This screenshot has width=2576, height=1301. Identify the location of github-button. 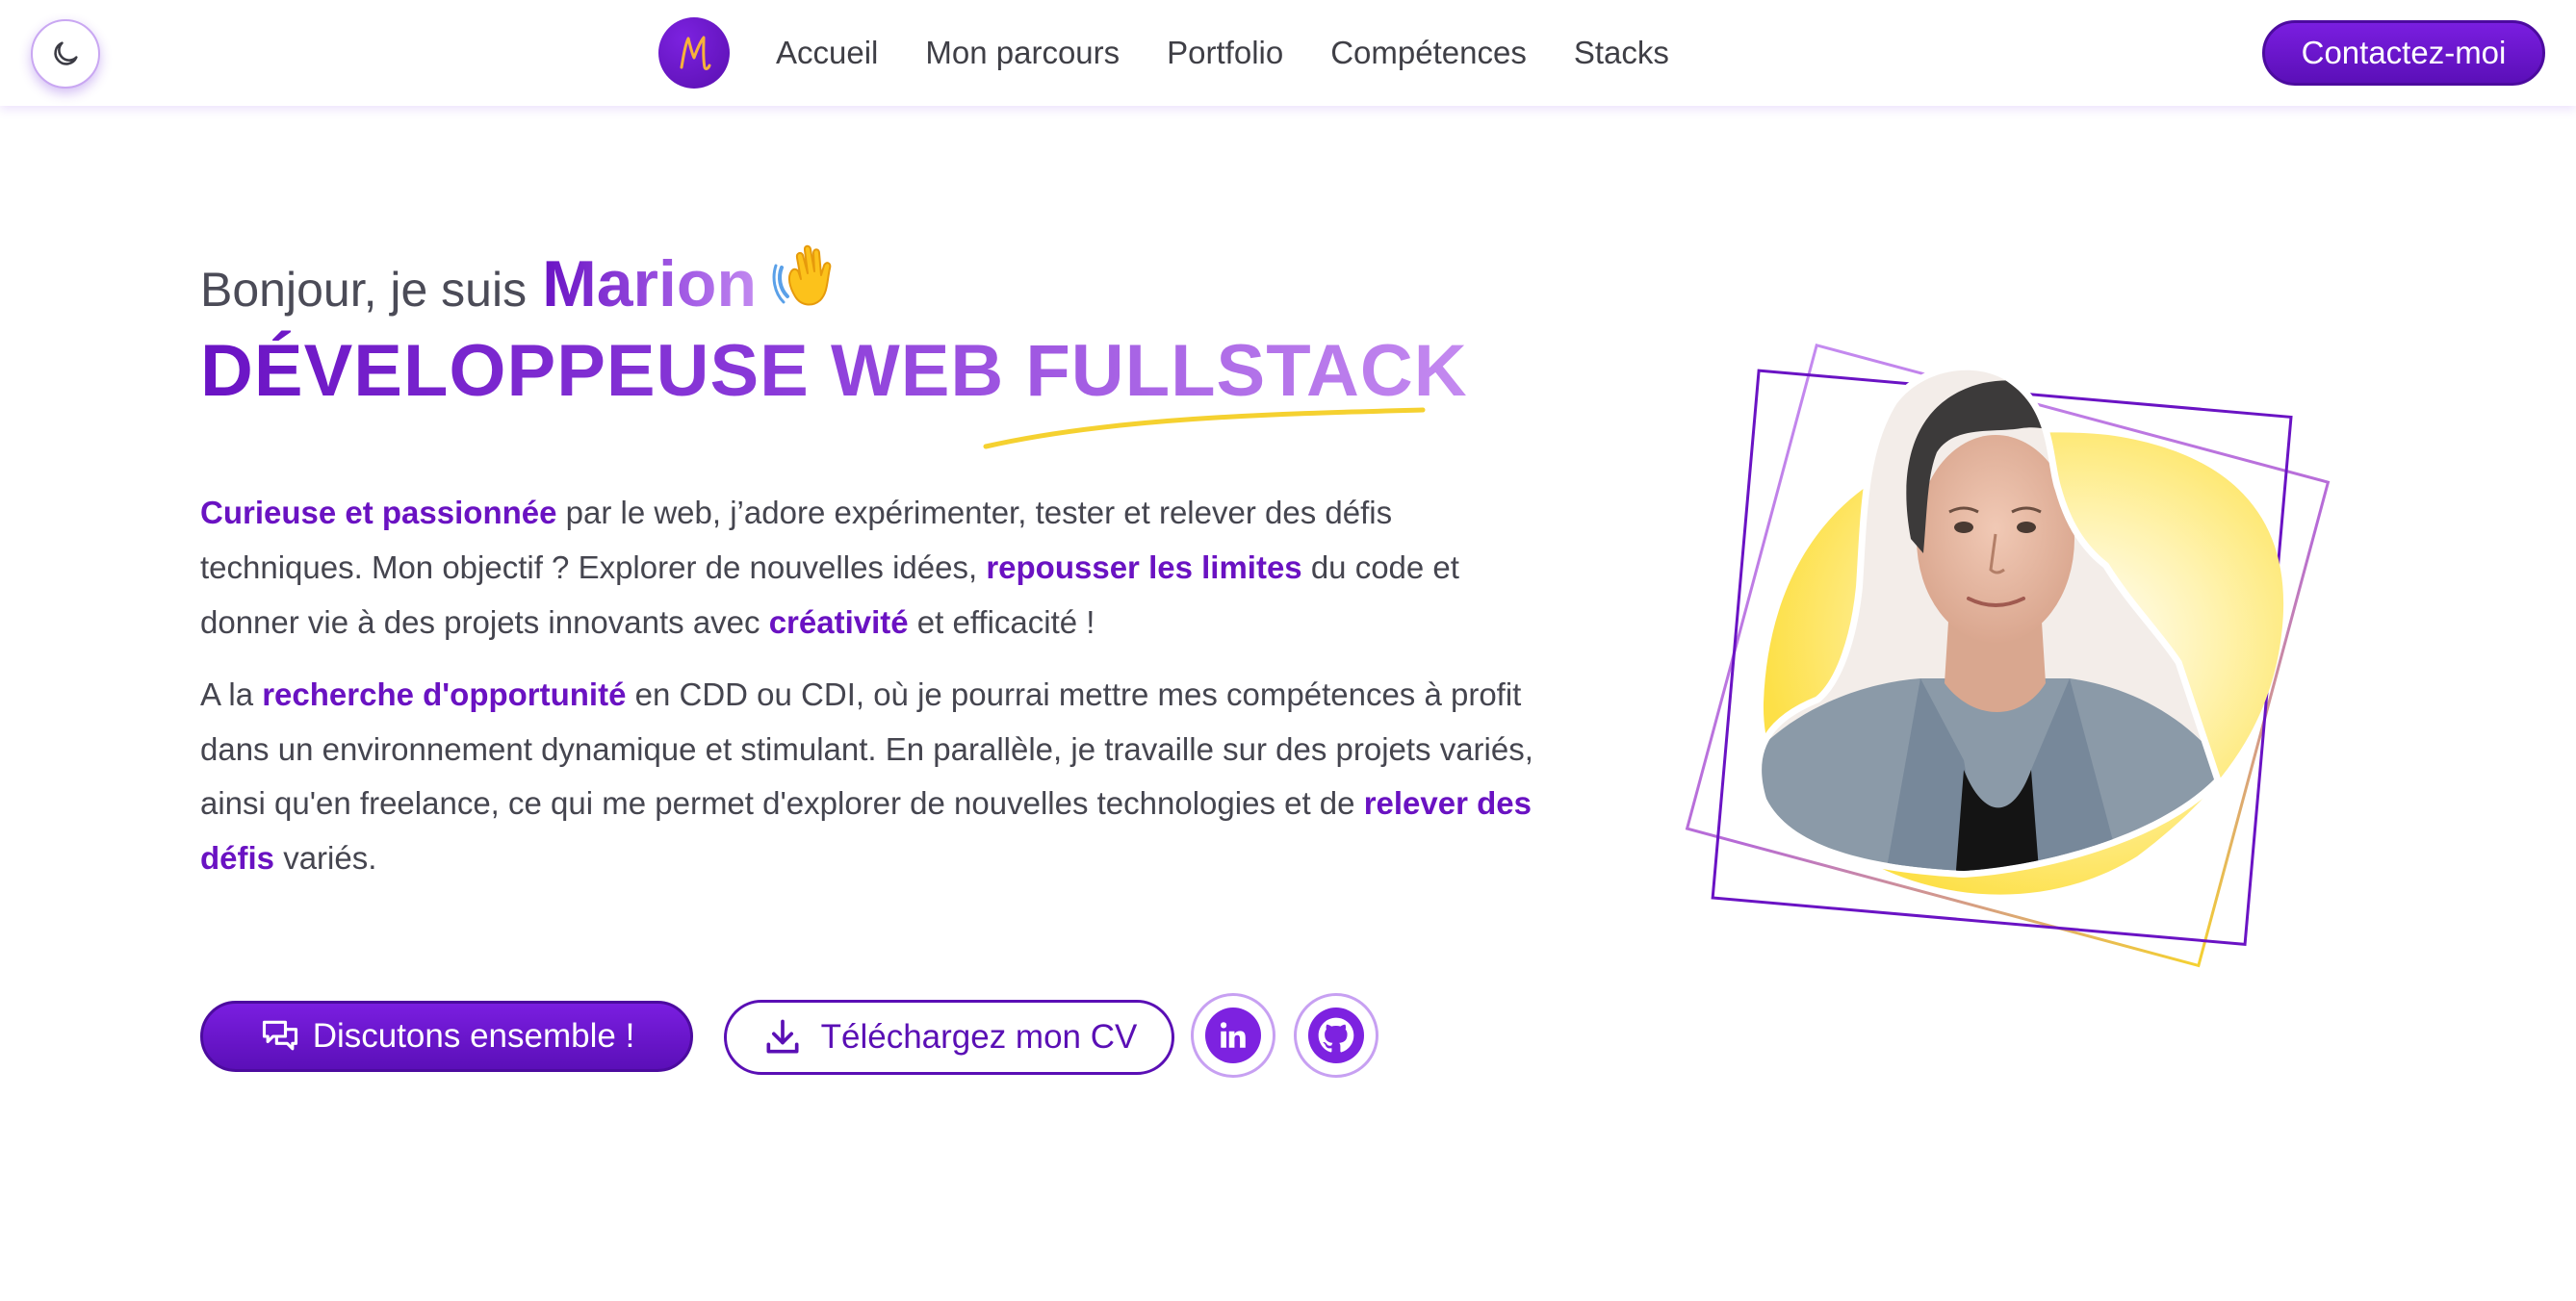
(1336, 1035).